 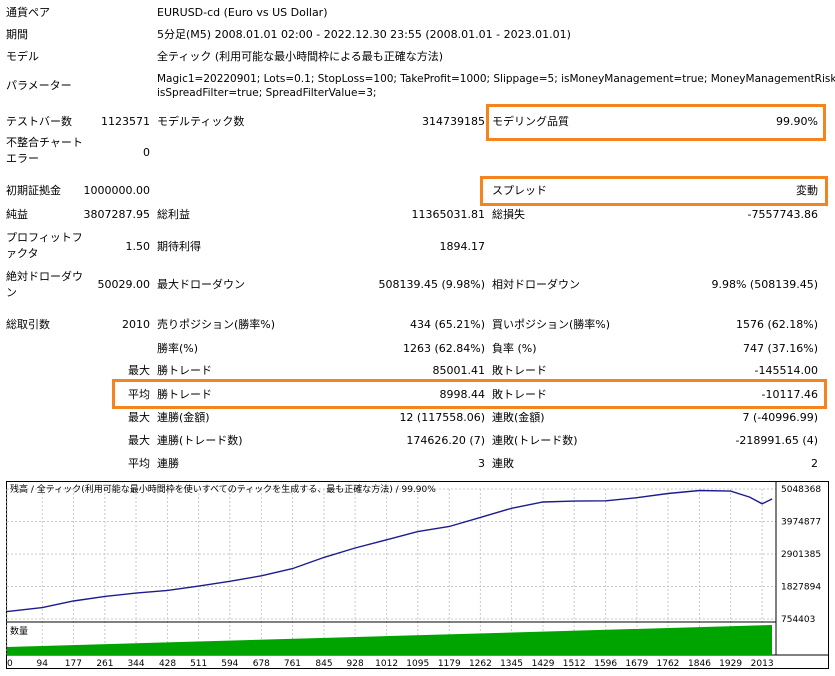 What do you see at coordinates (139, 440) in the screenshot?
I see `max-consec-prefix-2: 最大` at bounding box center [139, 440].